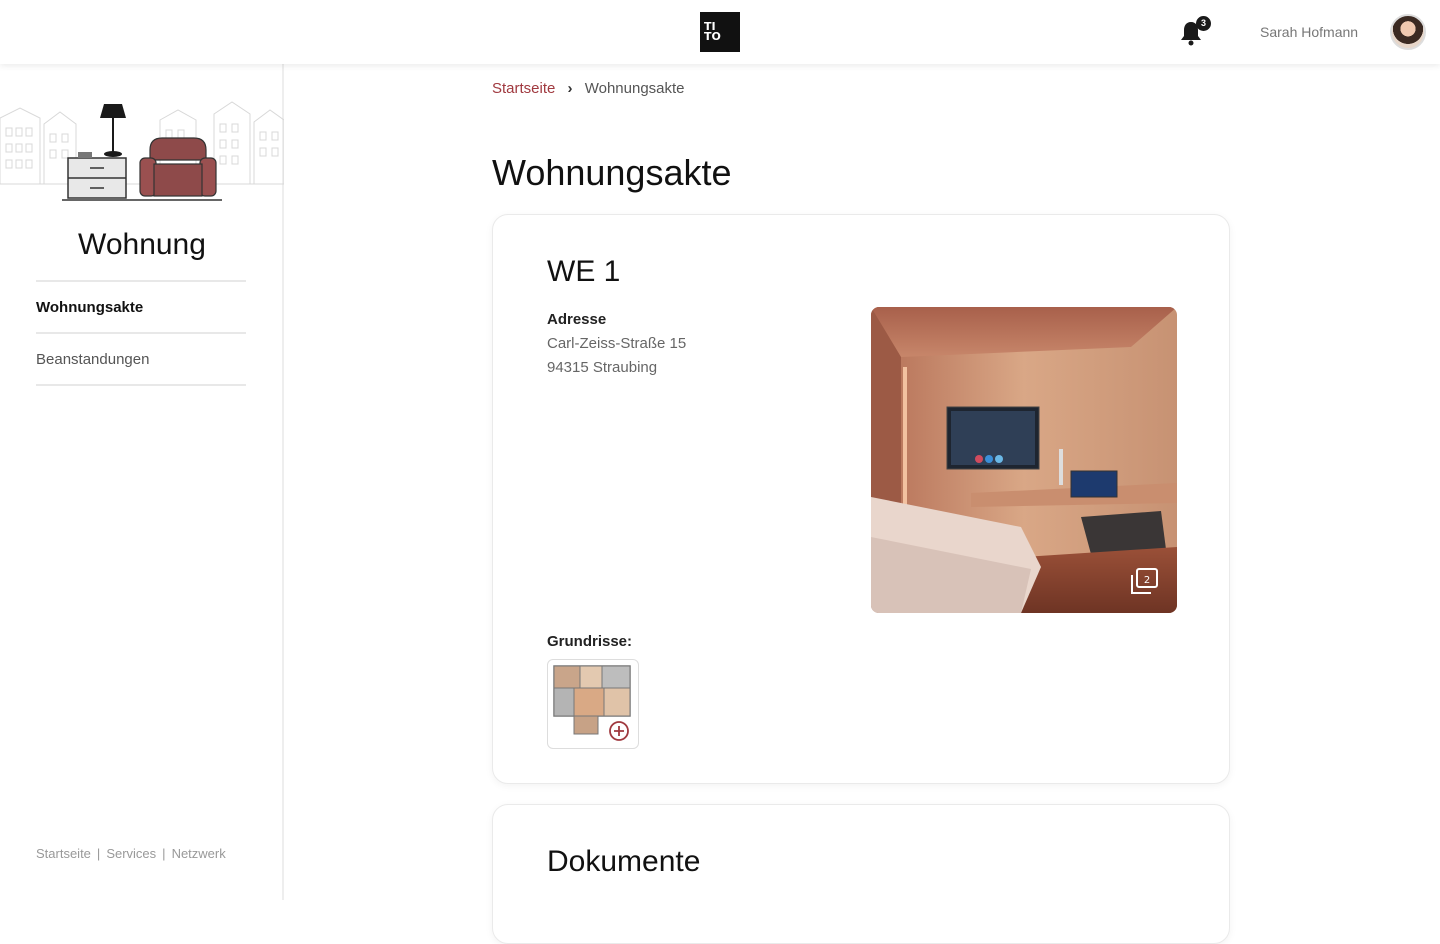  What do you see at coordinates (1309, 32) in the screenshot?
I see `user-name: Sarah Hofmann` at bounding box center [1309, 32].